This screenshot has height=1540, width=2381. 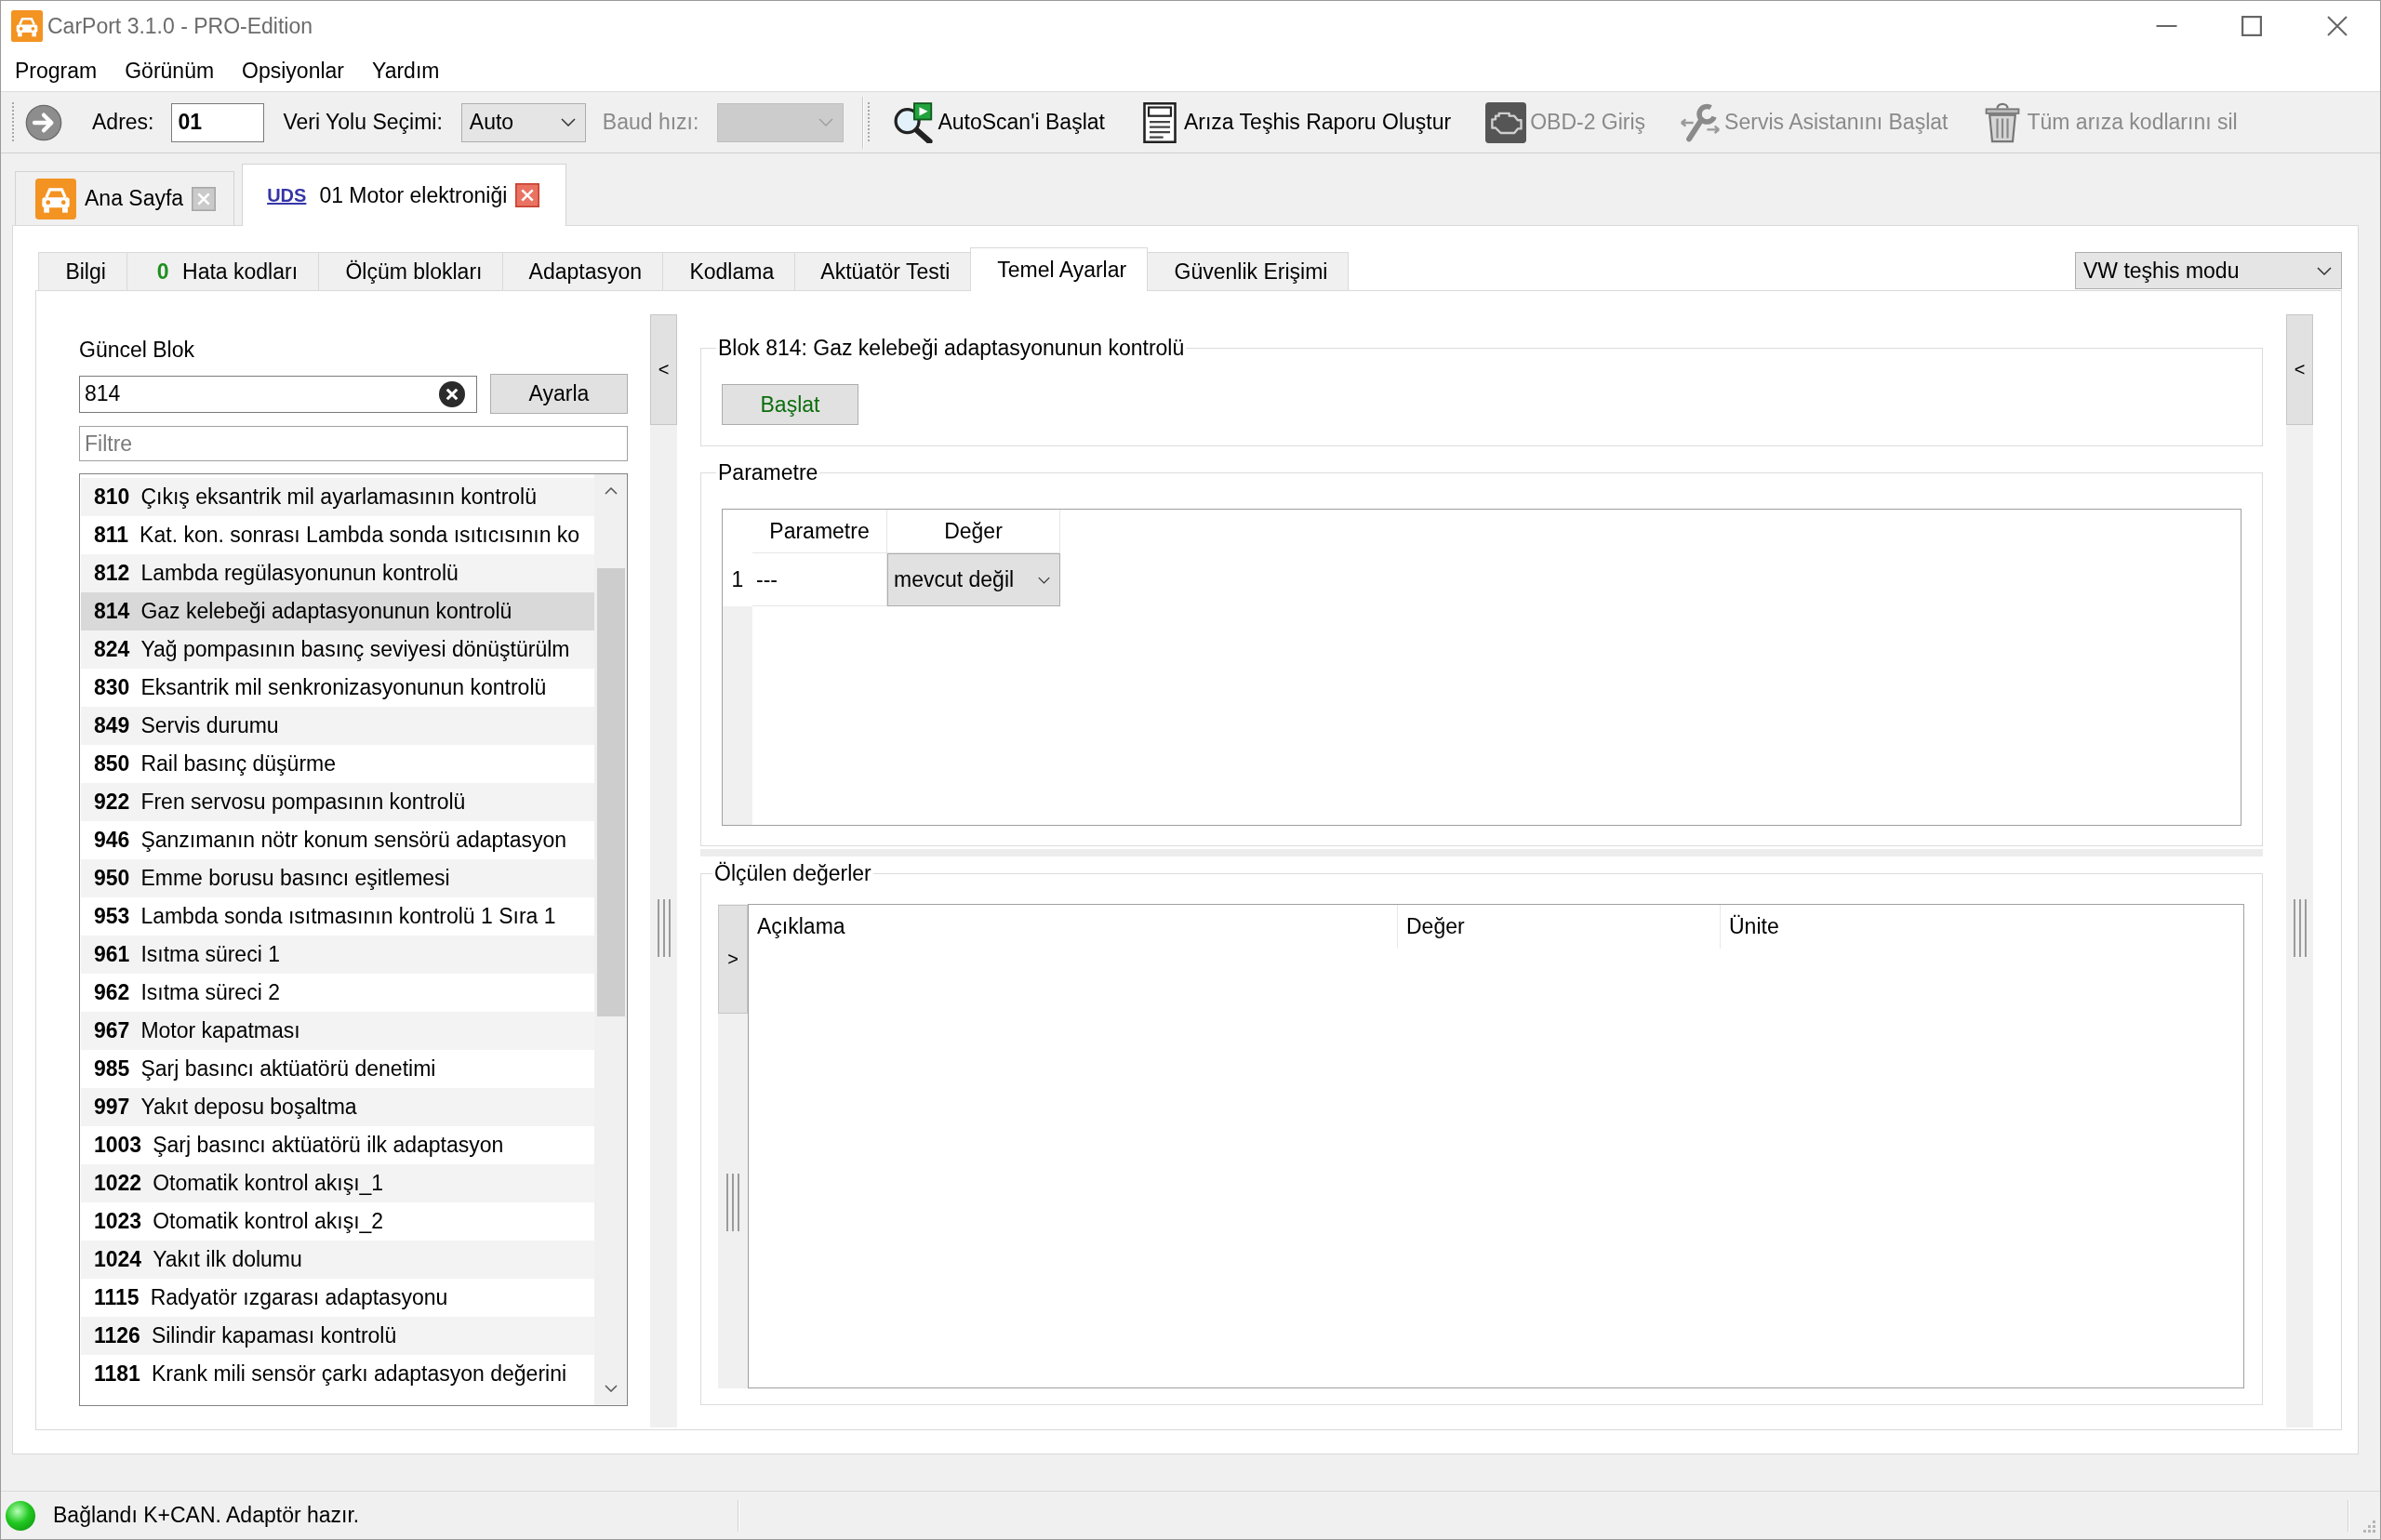 I want to click on column-header: Açıklama, so click(x=1073, y=927).